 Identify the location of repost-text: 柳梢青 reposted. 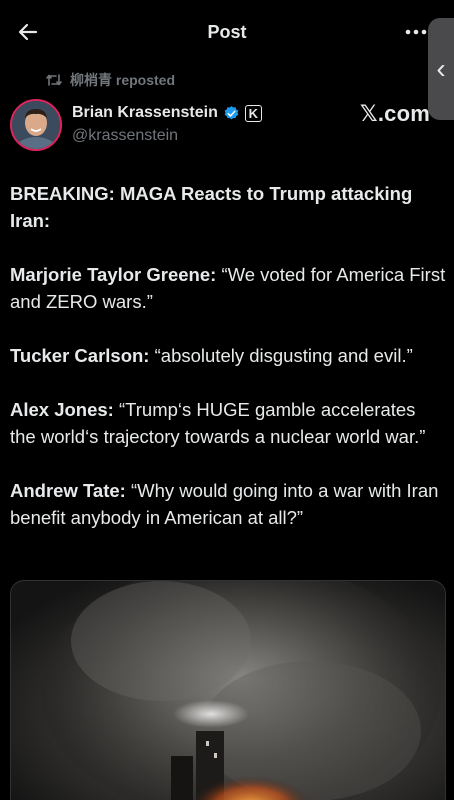
(123, 80).